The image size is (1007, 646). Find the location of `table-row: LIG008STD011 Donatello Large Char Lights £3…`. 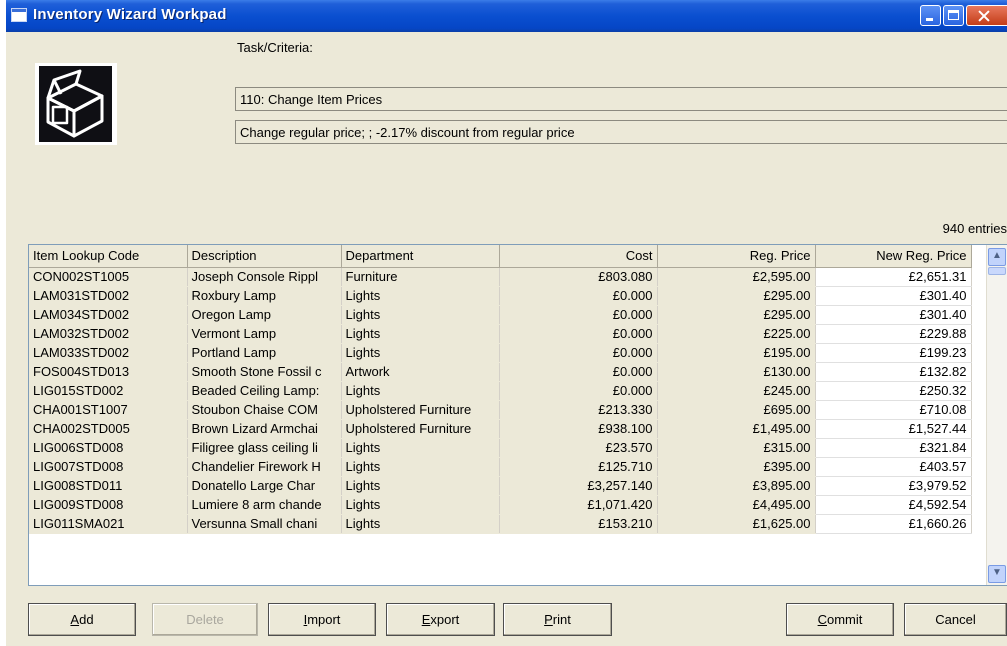

table-row: LIG008STD011 Donatello Large Char Lights £3… is located at coordinates (500, 486).